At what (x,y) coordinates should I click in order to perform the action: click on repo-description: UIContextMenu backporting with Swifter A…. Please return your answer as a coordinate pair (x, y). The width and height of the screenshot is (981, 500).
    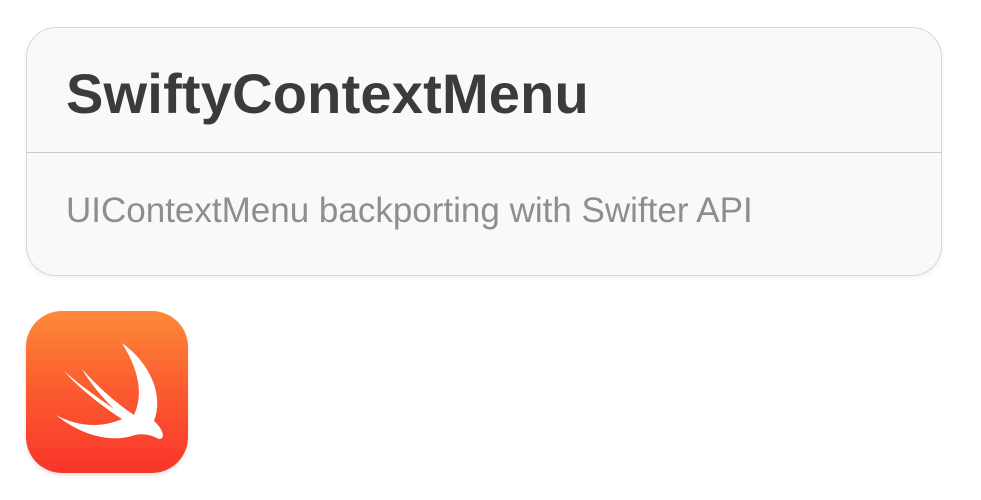
    Looking at the image, I should click on (409, 210).